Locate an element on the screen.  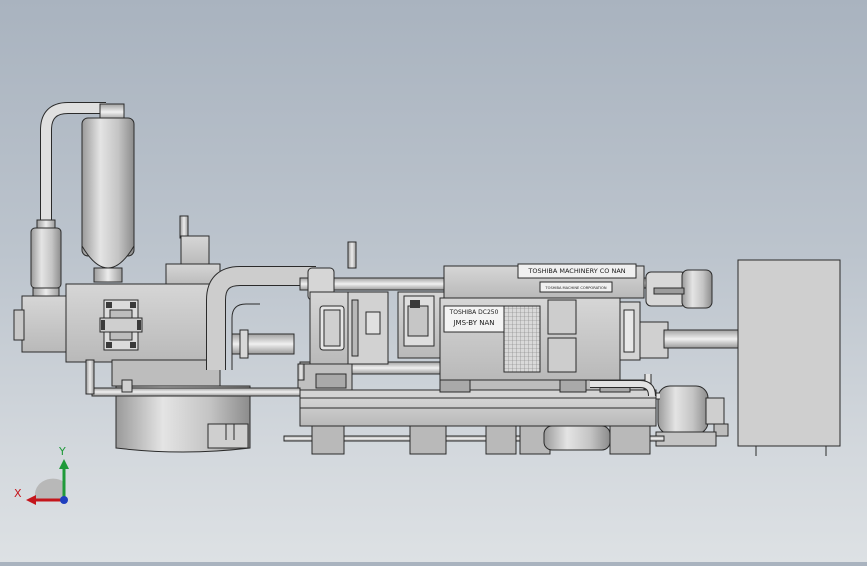
x-axis-label: X is located at coordinates (18, 493).